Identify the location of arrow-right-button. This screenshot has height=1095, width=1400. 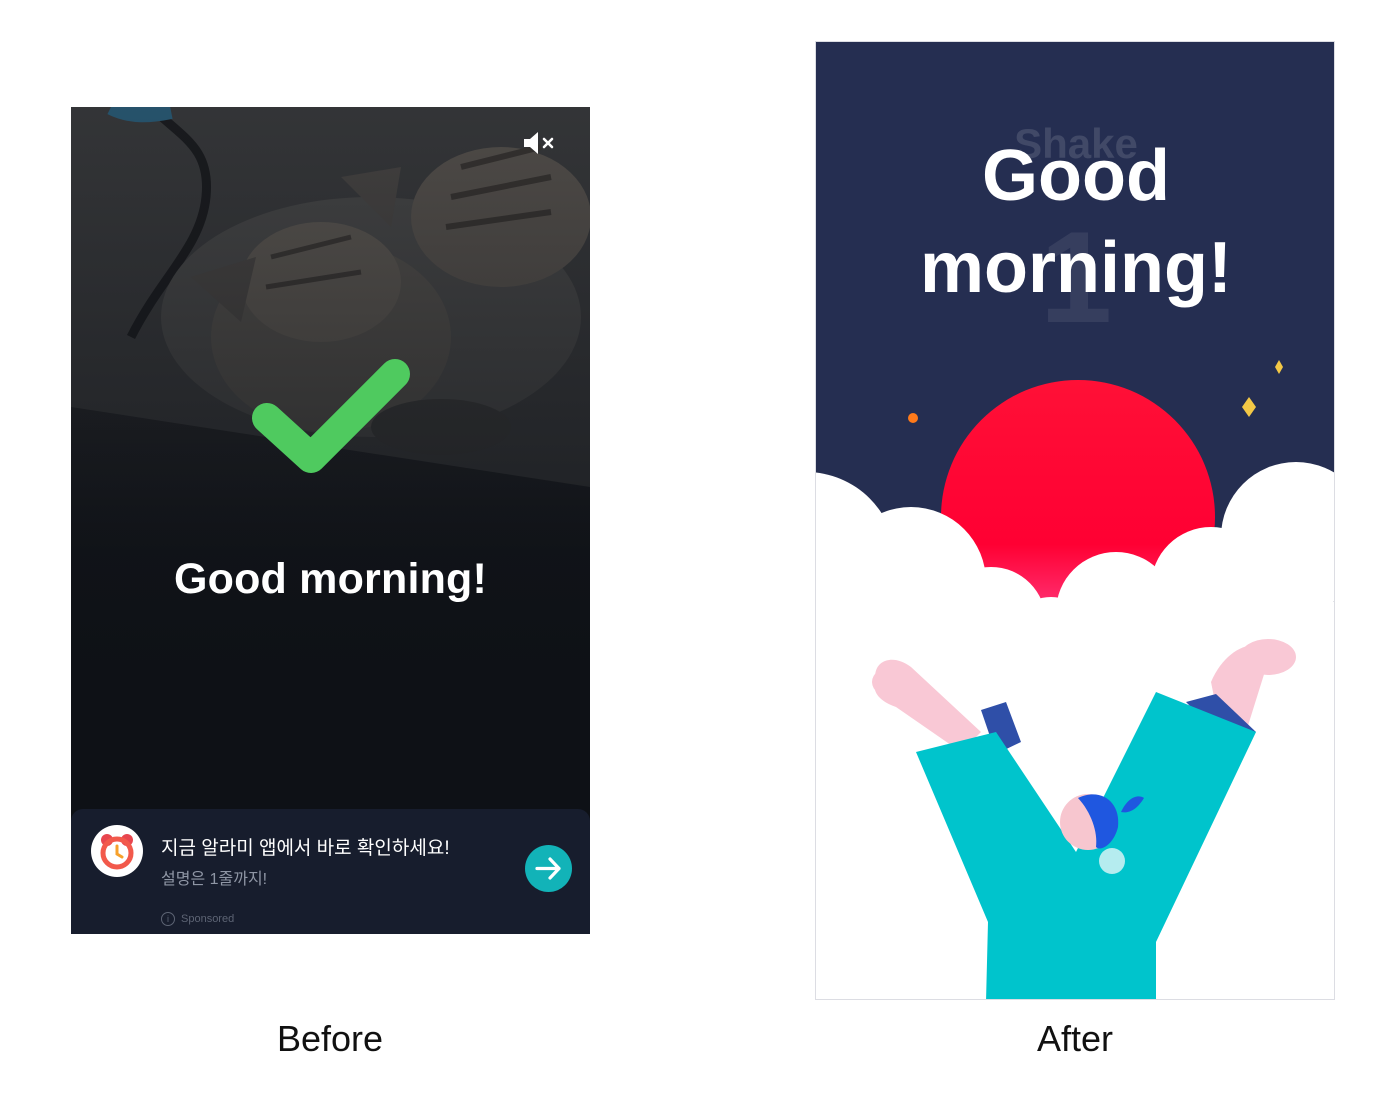
(548, 868).